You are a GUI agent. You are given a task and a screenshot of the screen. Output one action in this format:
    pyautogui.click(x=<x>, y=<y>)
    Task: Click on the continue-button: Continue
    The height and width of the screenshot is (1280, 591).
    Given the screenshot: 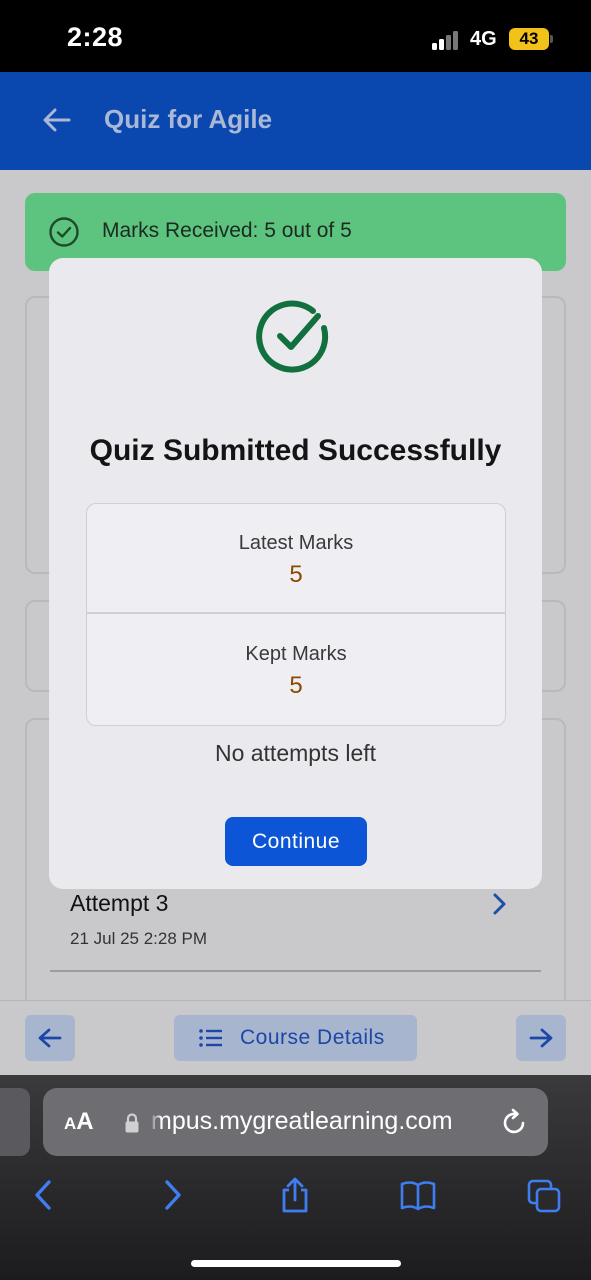 What is the action you would take?
    pyautogui.click(x=296, y=841)
    